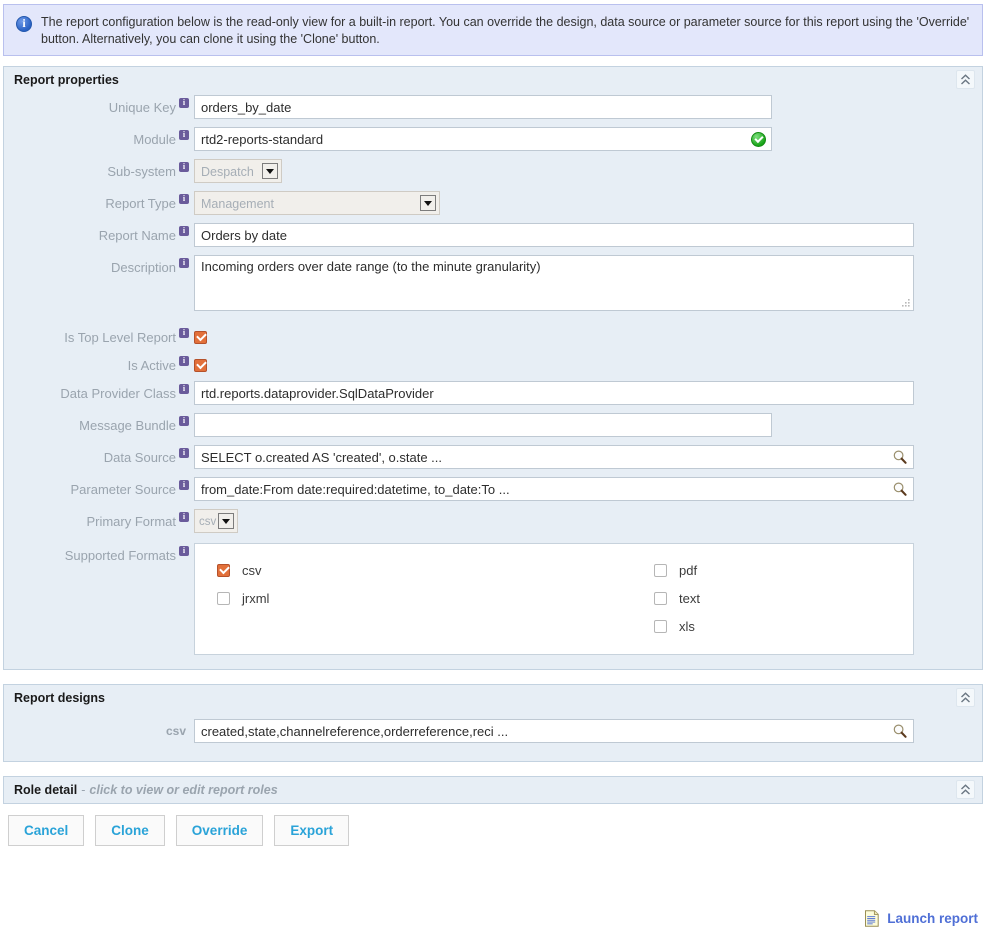 This screenshot has height=932, width=986. I want to click on supported-formats-column-left: csv jrxml, so click(374, 598).